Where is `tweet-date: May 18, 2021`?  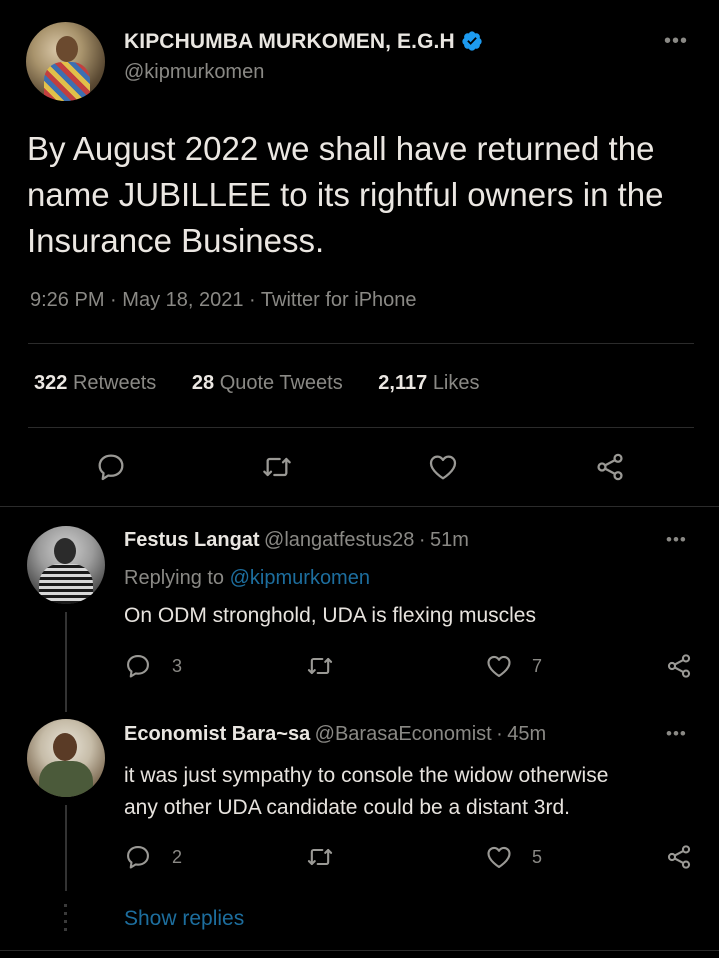 tweet-date: May 18, 2021 is located at coordinates (182, 300).